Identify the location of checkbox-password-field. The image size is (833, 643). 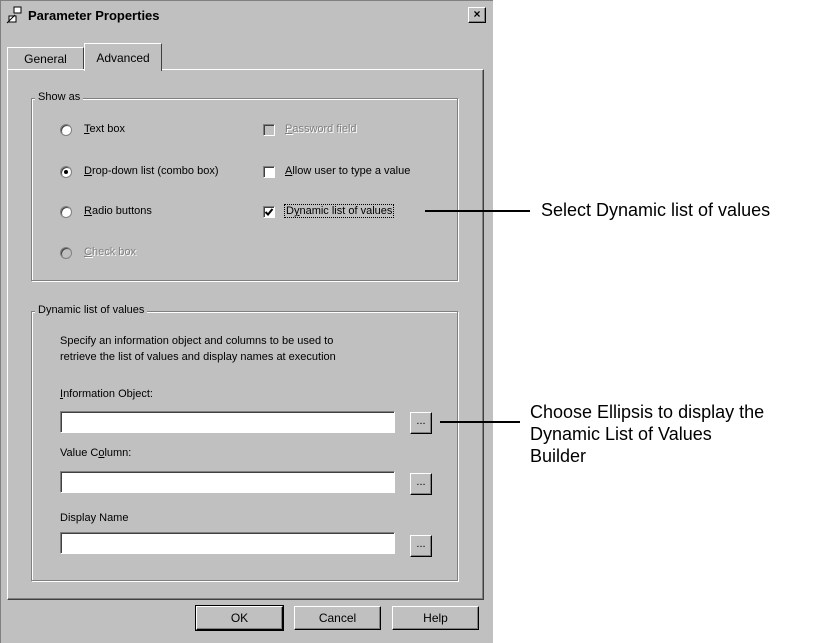
(269, 130).